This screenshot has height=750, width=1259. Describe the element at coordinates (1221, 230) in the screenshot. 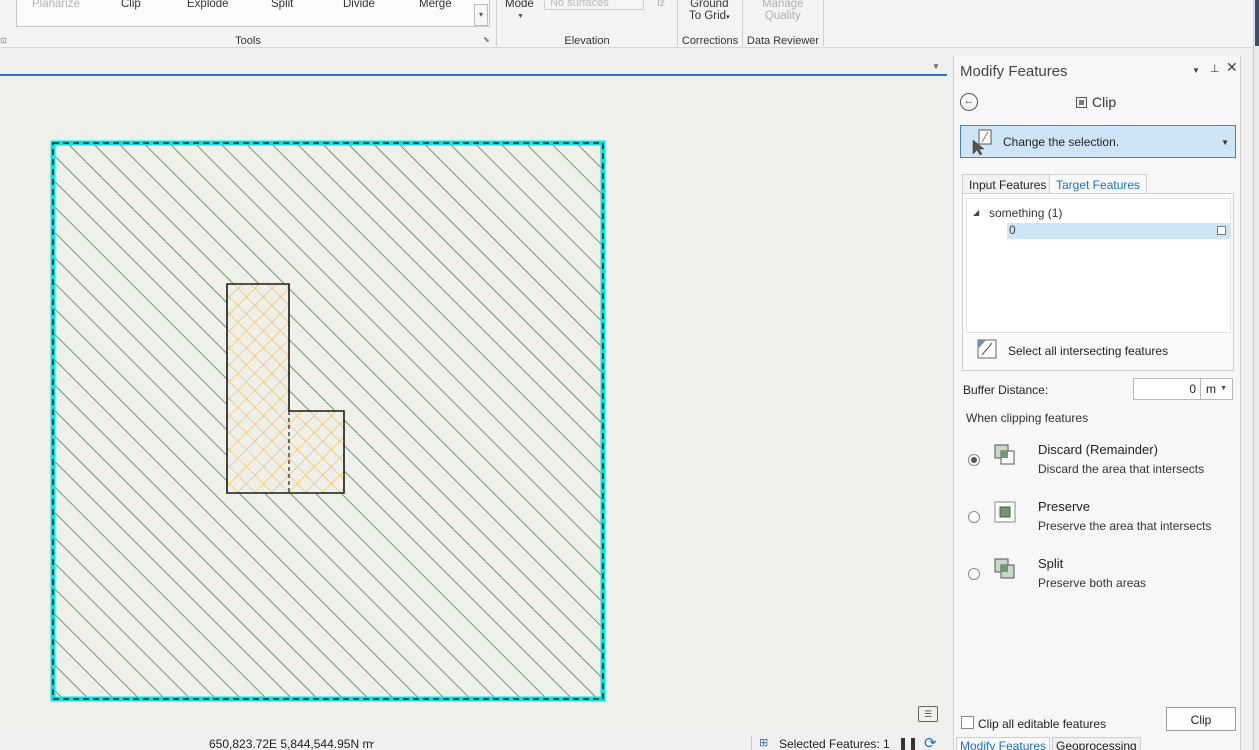

I see `feature-options-icon` at that location.